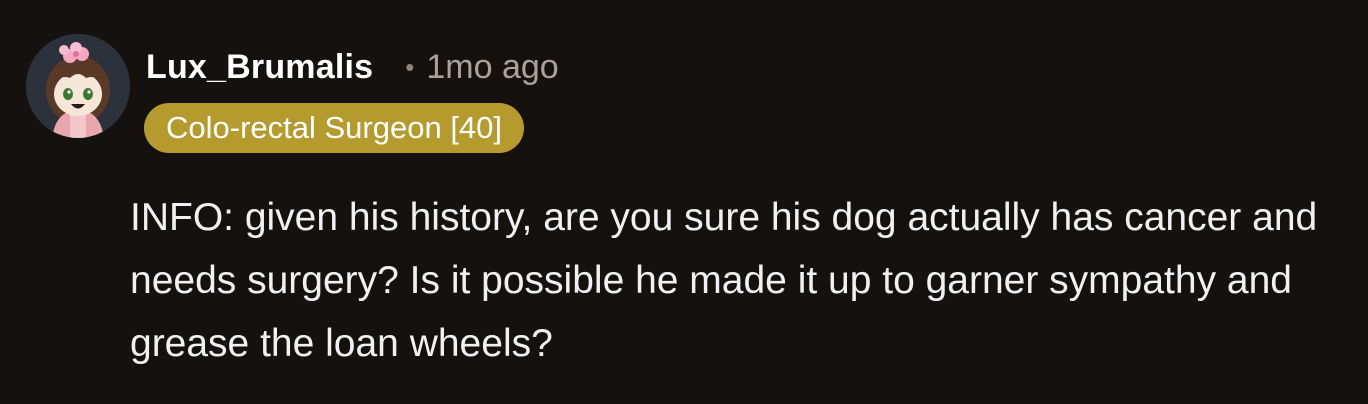 Image resolution: width=1368 pixels, height=404 pixels. I want to click on comment-header: Lux_Brumalis • 1mo ago, so click(352, 67).